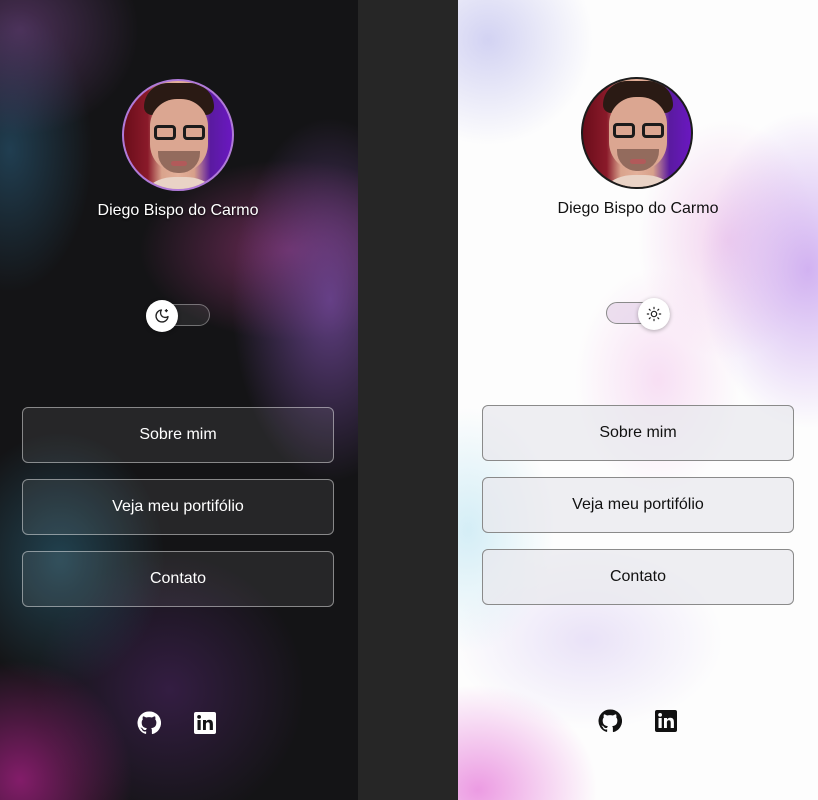 This screenshot has width=818, height=800. I want to click on sun-icon, so click(654, 314).